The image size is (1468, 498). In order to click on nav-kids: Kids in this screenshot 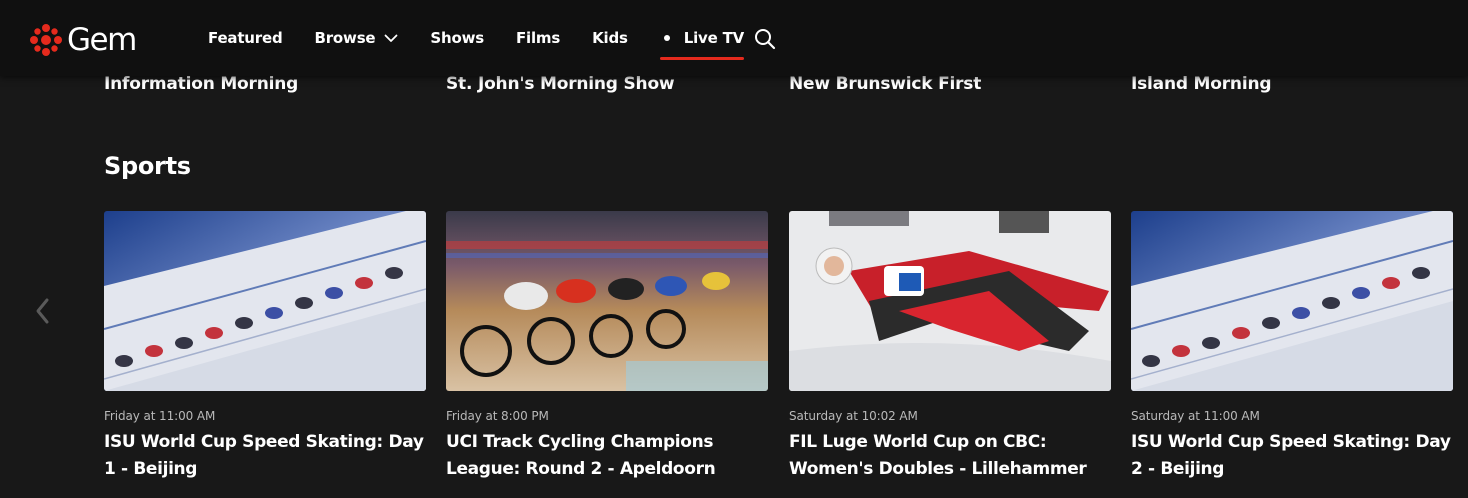, I will do `click(610, 38)`.